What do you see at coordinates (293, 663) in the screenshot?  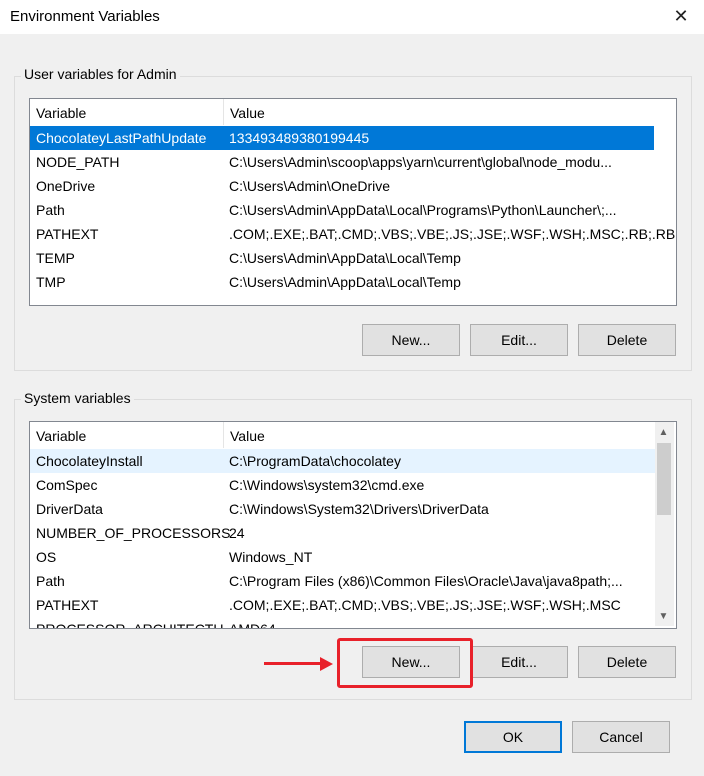 I see `annotation-arrow` at bounding box center [293, 663].